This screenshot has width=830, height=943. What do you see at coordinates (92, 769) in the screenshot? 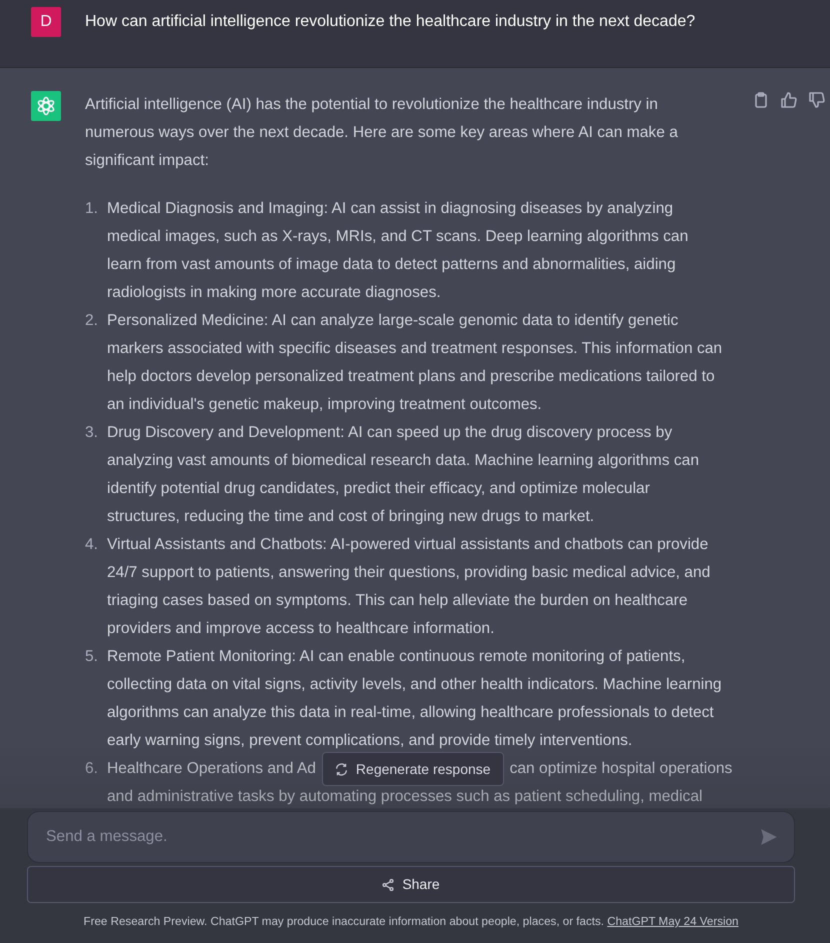
I see `list-number: 6.` at bounding box center [92, 769].